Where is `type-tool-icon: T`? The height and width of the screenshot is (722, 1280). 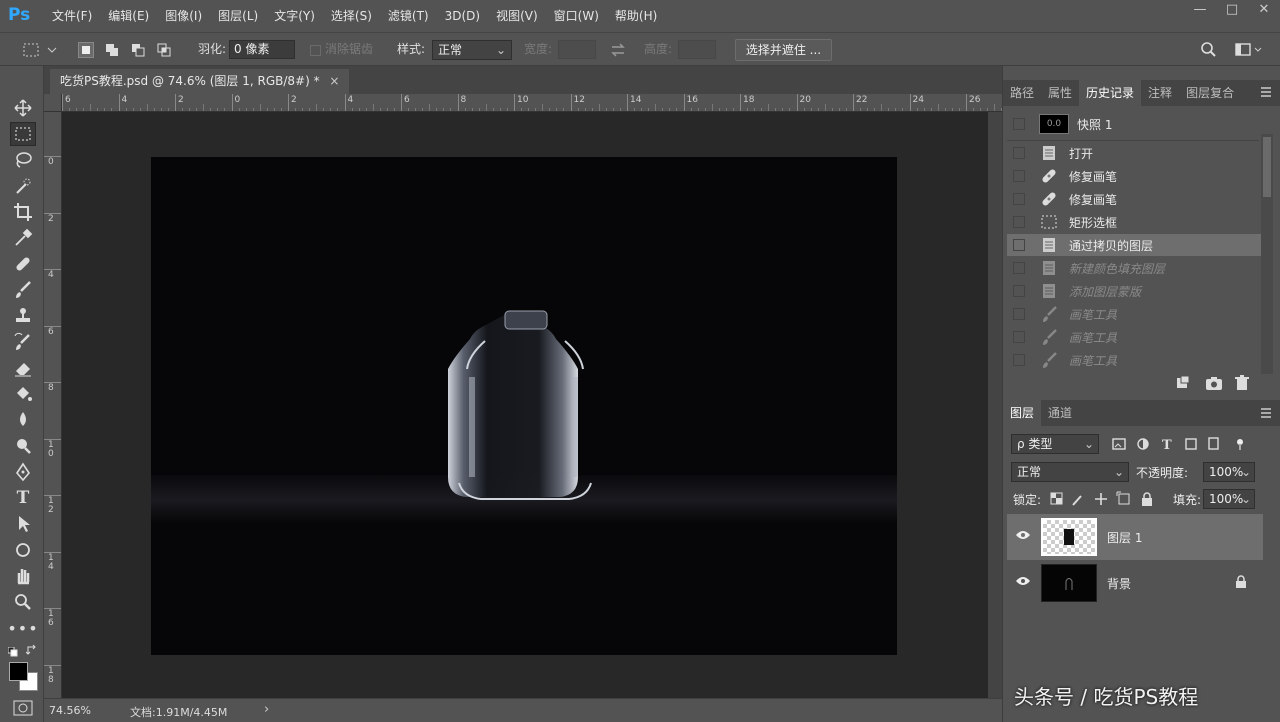
type-tool-icon: T is located at coordinates (23, 498).